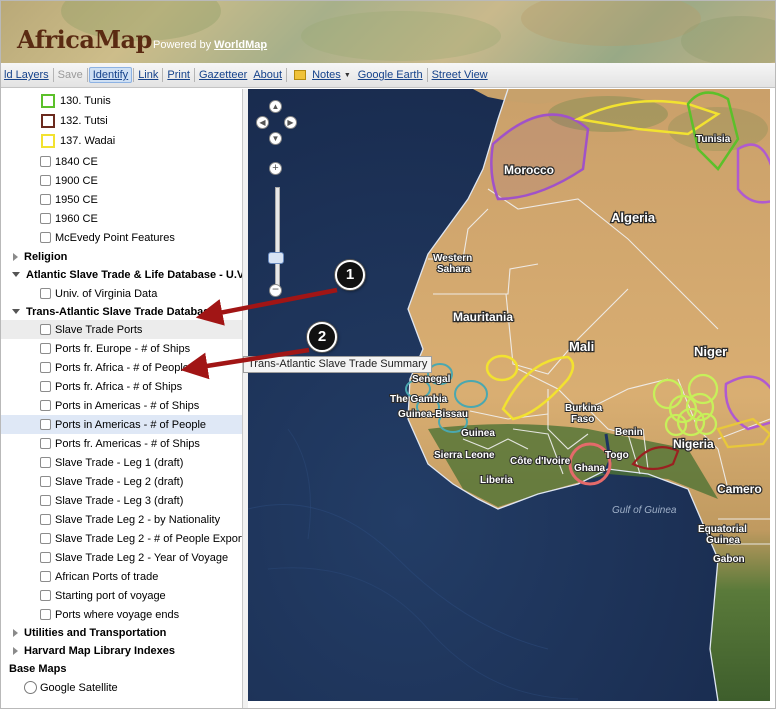 The image size is (776, 709). What do you see at coordinates (121, 180) in the screenshot?
I see `layer-item-1900: 1900 CE` at bounding box center [121, 180].